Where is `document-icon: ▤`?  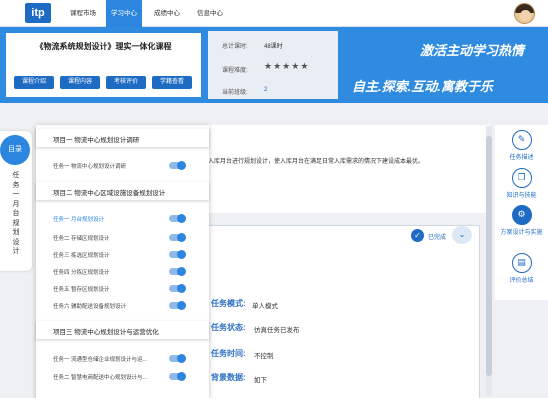
document-icon: ▤ is located at coordinates (521, 263).